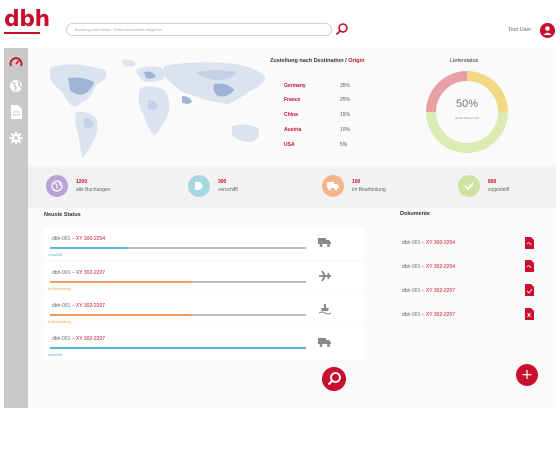  What do you see at coordinates (334, 379) in the screenshot?
I see `search-fab-button` at bounding box center [334, 379].